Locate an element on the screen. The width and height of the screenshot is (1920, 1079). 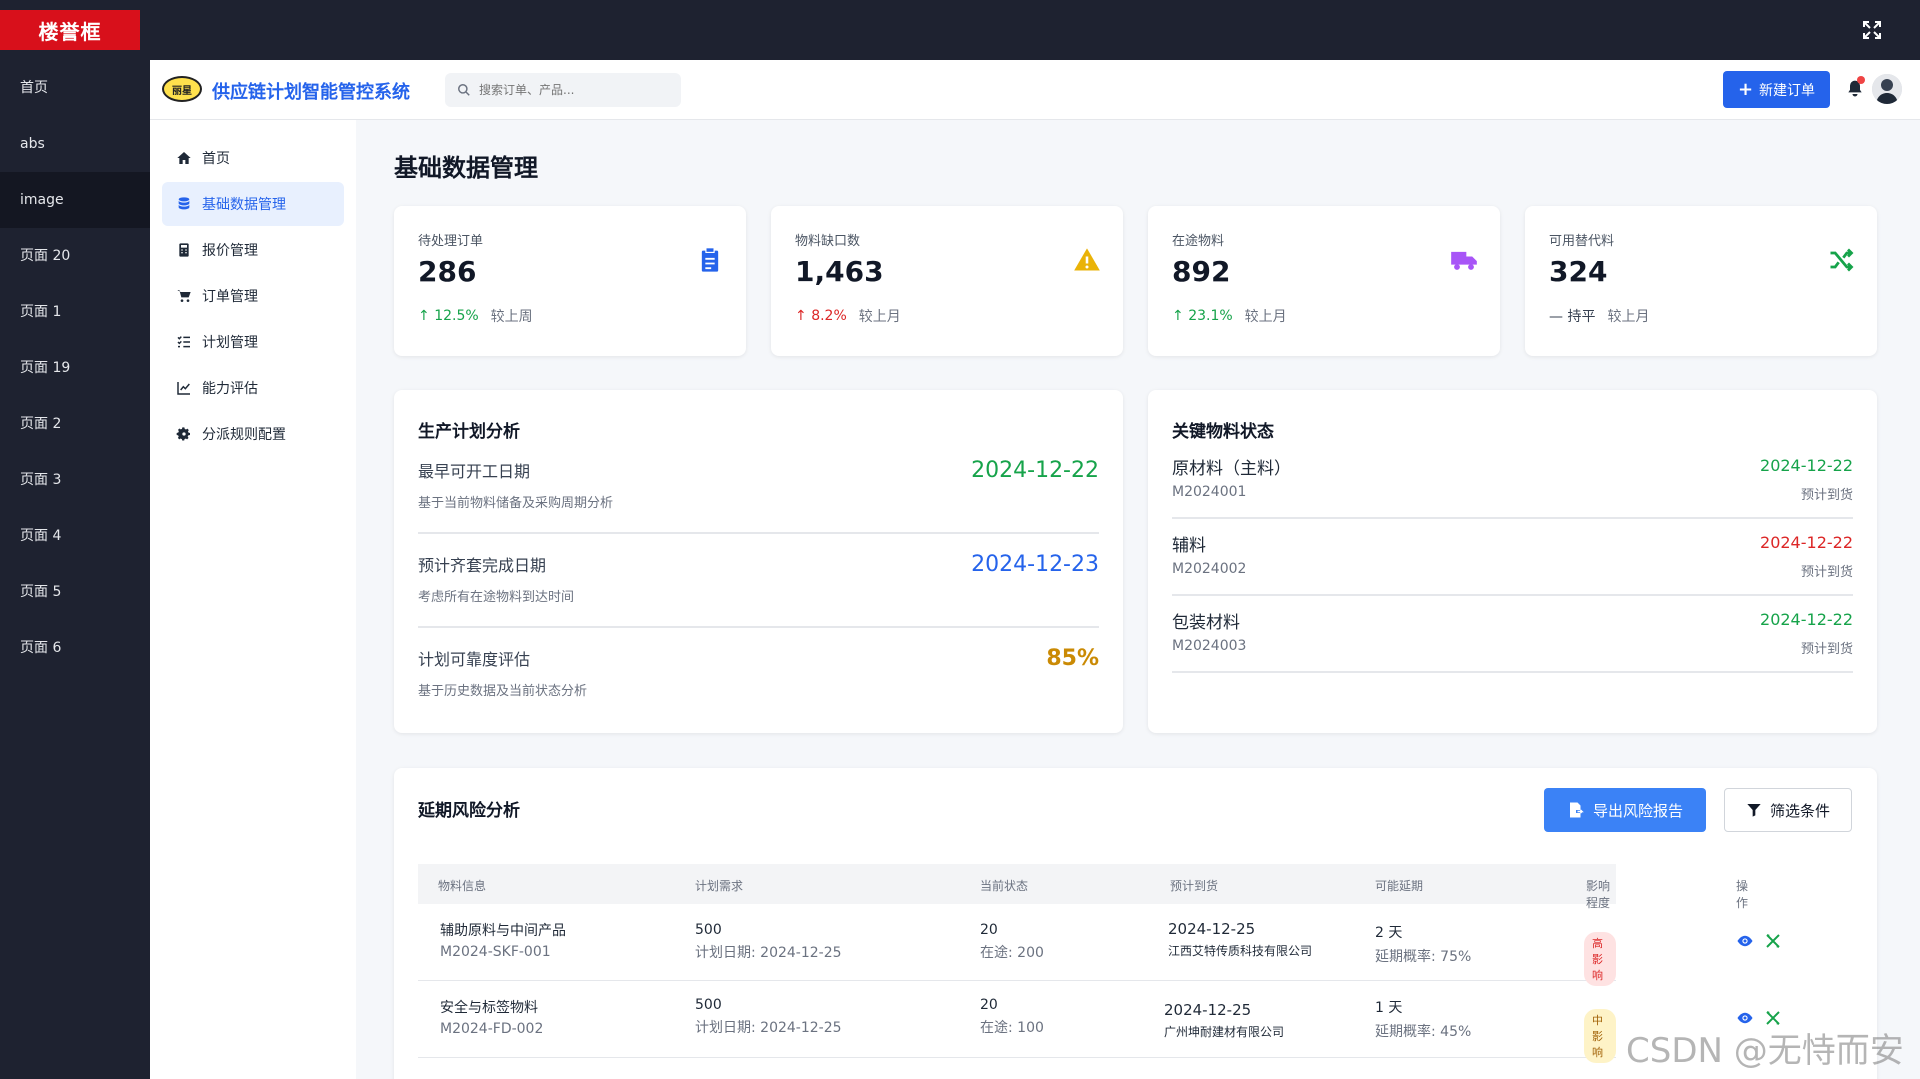
material-info-cell: 辅助原料与中间产品 M2024-SKF-001 is located at coordinates (503, 940).